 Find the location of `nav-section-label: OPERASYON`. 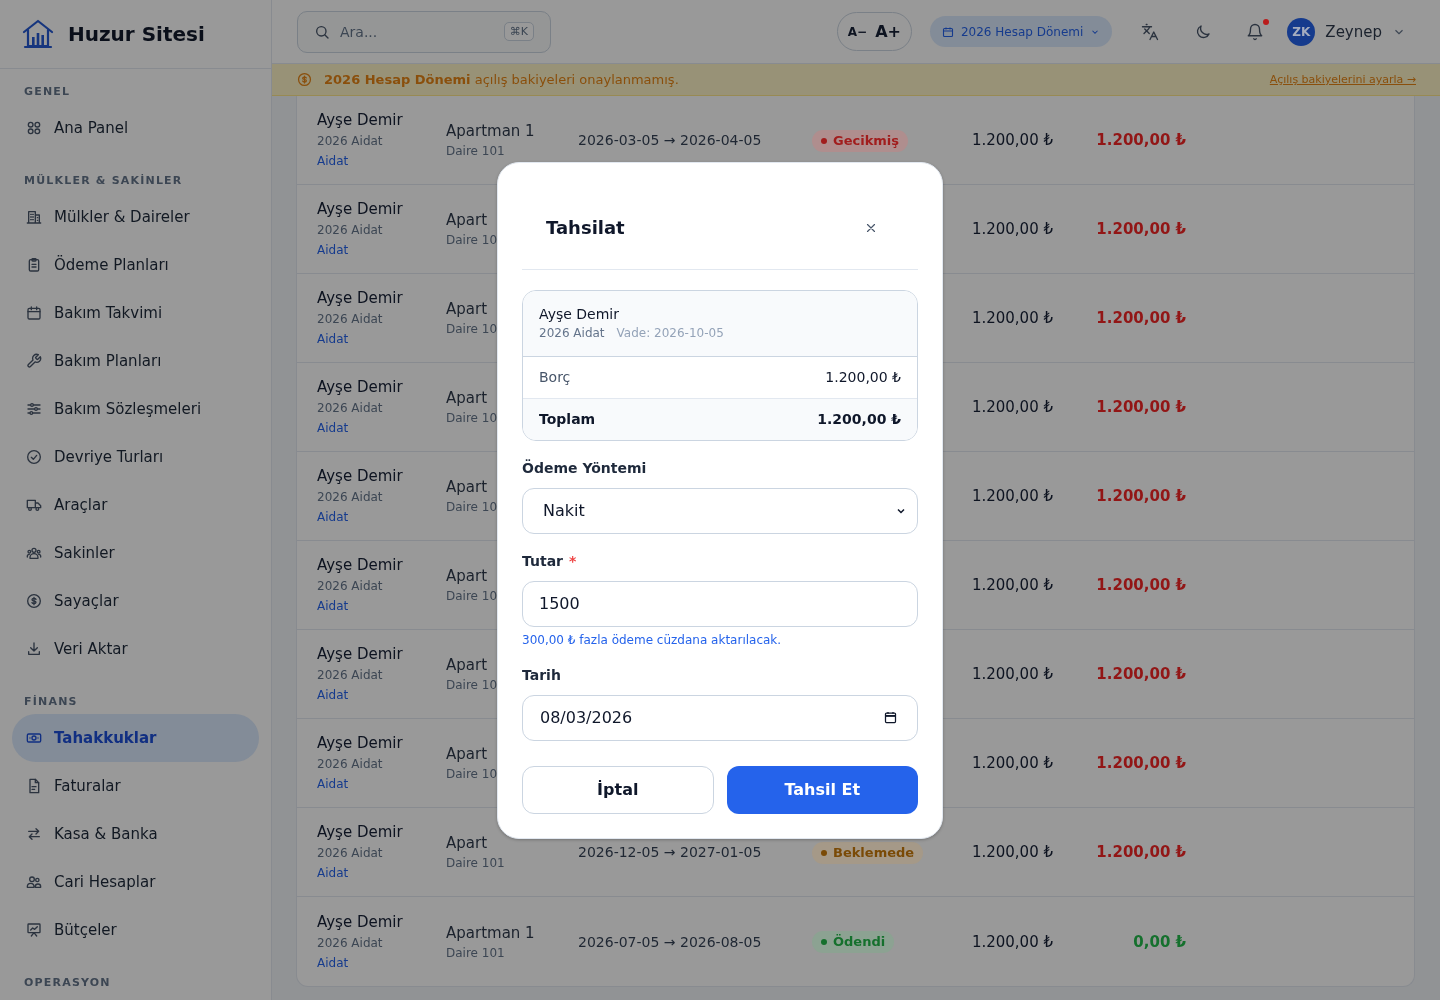

nav-section-label: OPERASYON is located at coordinates (68, 983).